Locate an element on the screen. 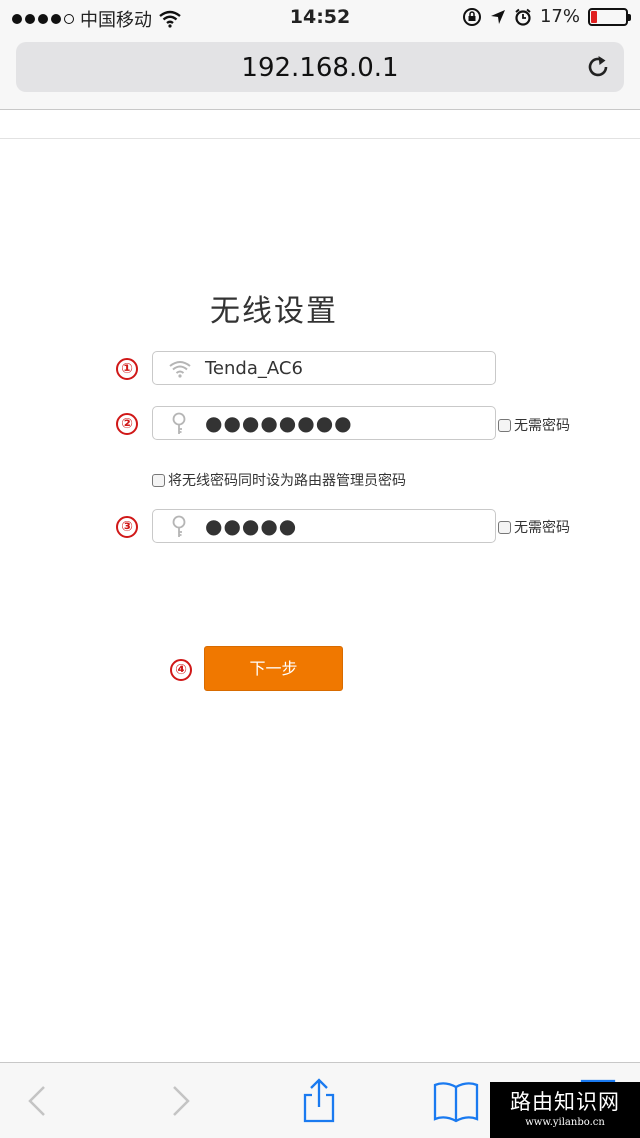  step-marker-3: ③ is located at coordinates (127, 527).